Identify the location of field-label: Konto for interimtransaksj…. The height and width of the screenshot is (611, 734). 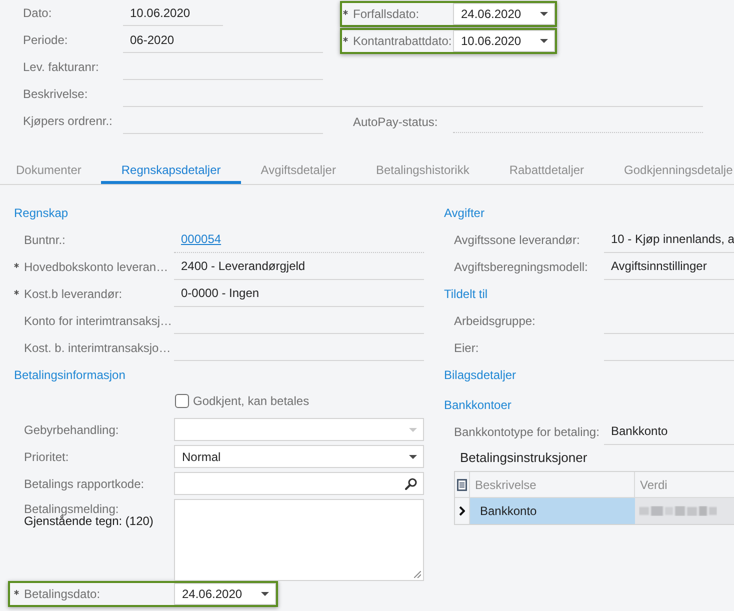
(98, 321).